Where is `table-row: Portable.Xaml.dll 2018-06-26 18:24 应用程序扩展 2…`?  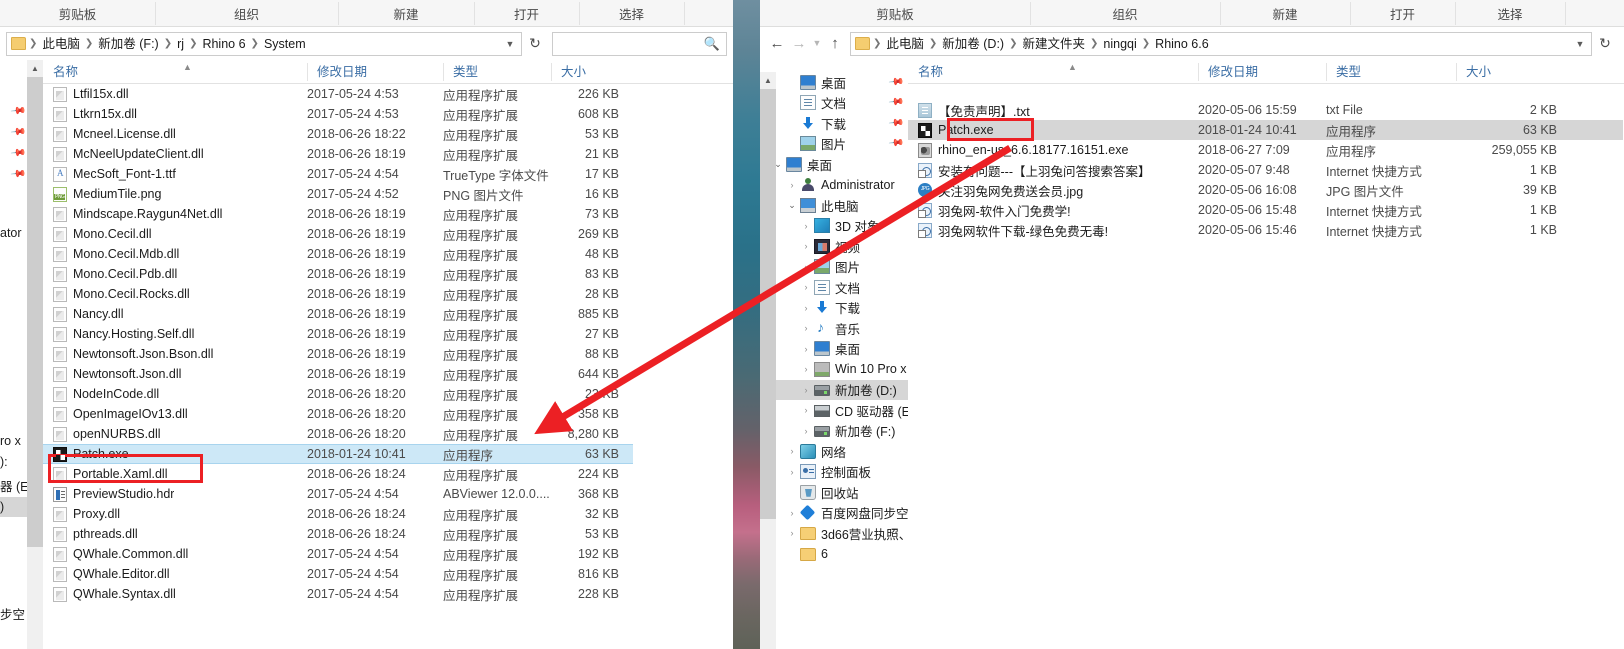 table-row: Portable.Xaml.dll 2018-06-26 18:24 应用程序扩展 2… is located at coordinates (338, 474).